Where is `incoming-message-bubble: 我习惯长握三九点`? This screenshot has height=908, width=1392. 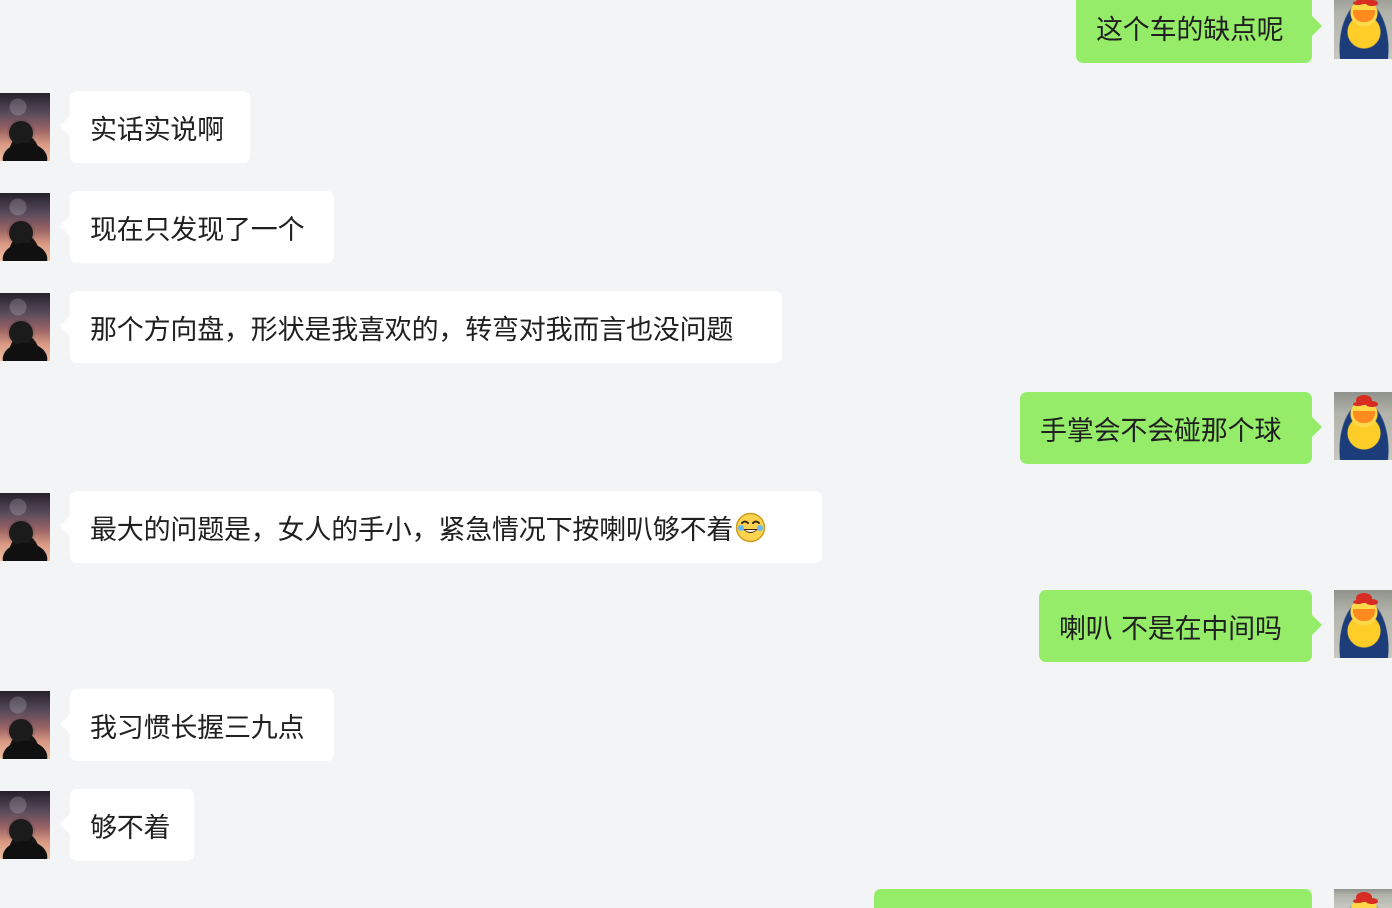
incoming-message-bubble: 我习惯长握三九点 is located at coordinates (197, 725).